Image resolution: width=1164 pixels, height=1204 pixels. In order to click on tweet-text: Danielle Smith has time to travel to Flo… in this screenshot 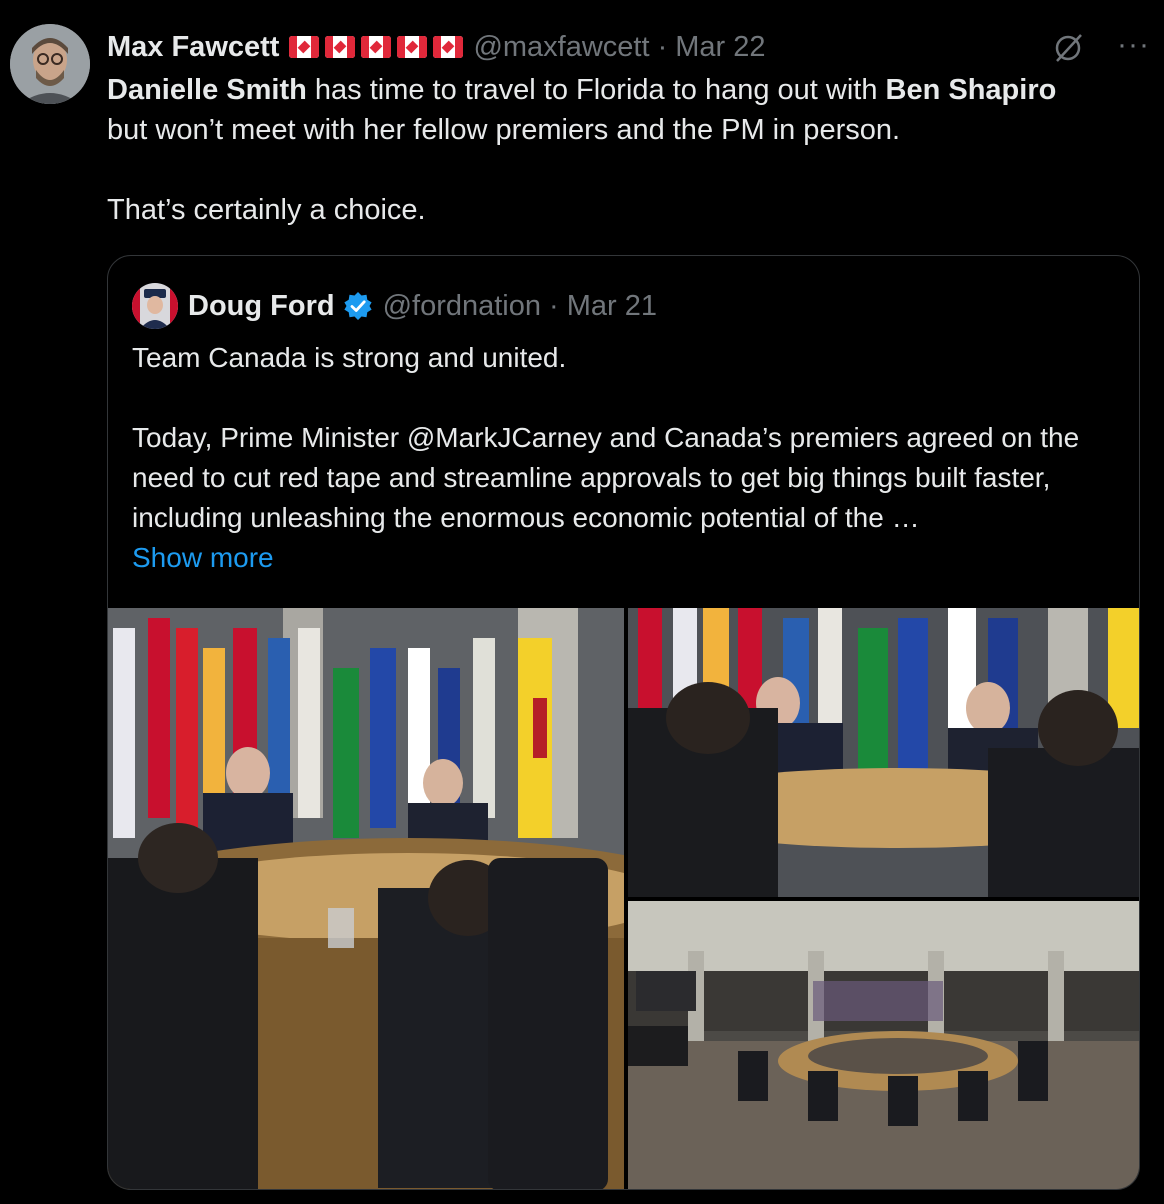, I will do `click(627, 150)`.